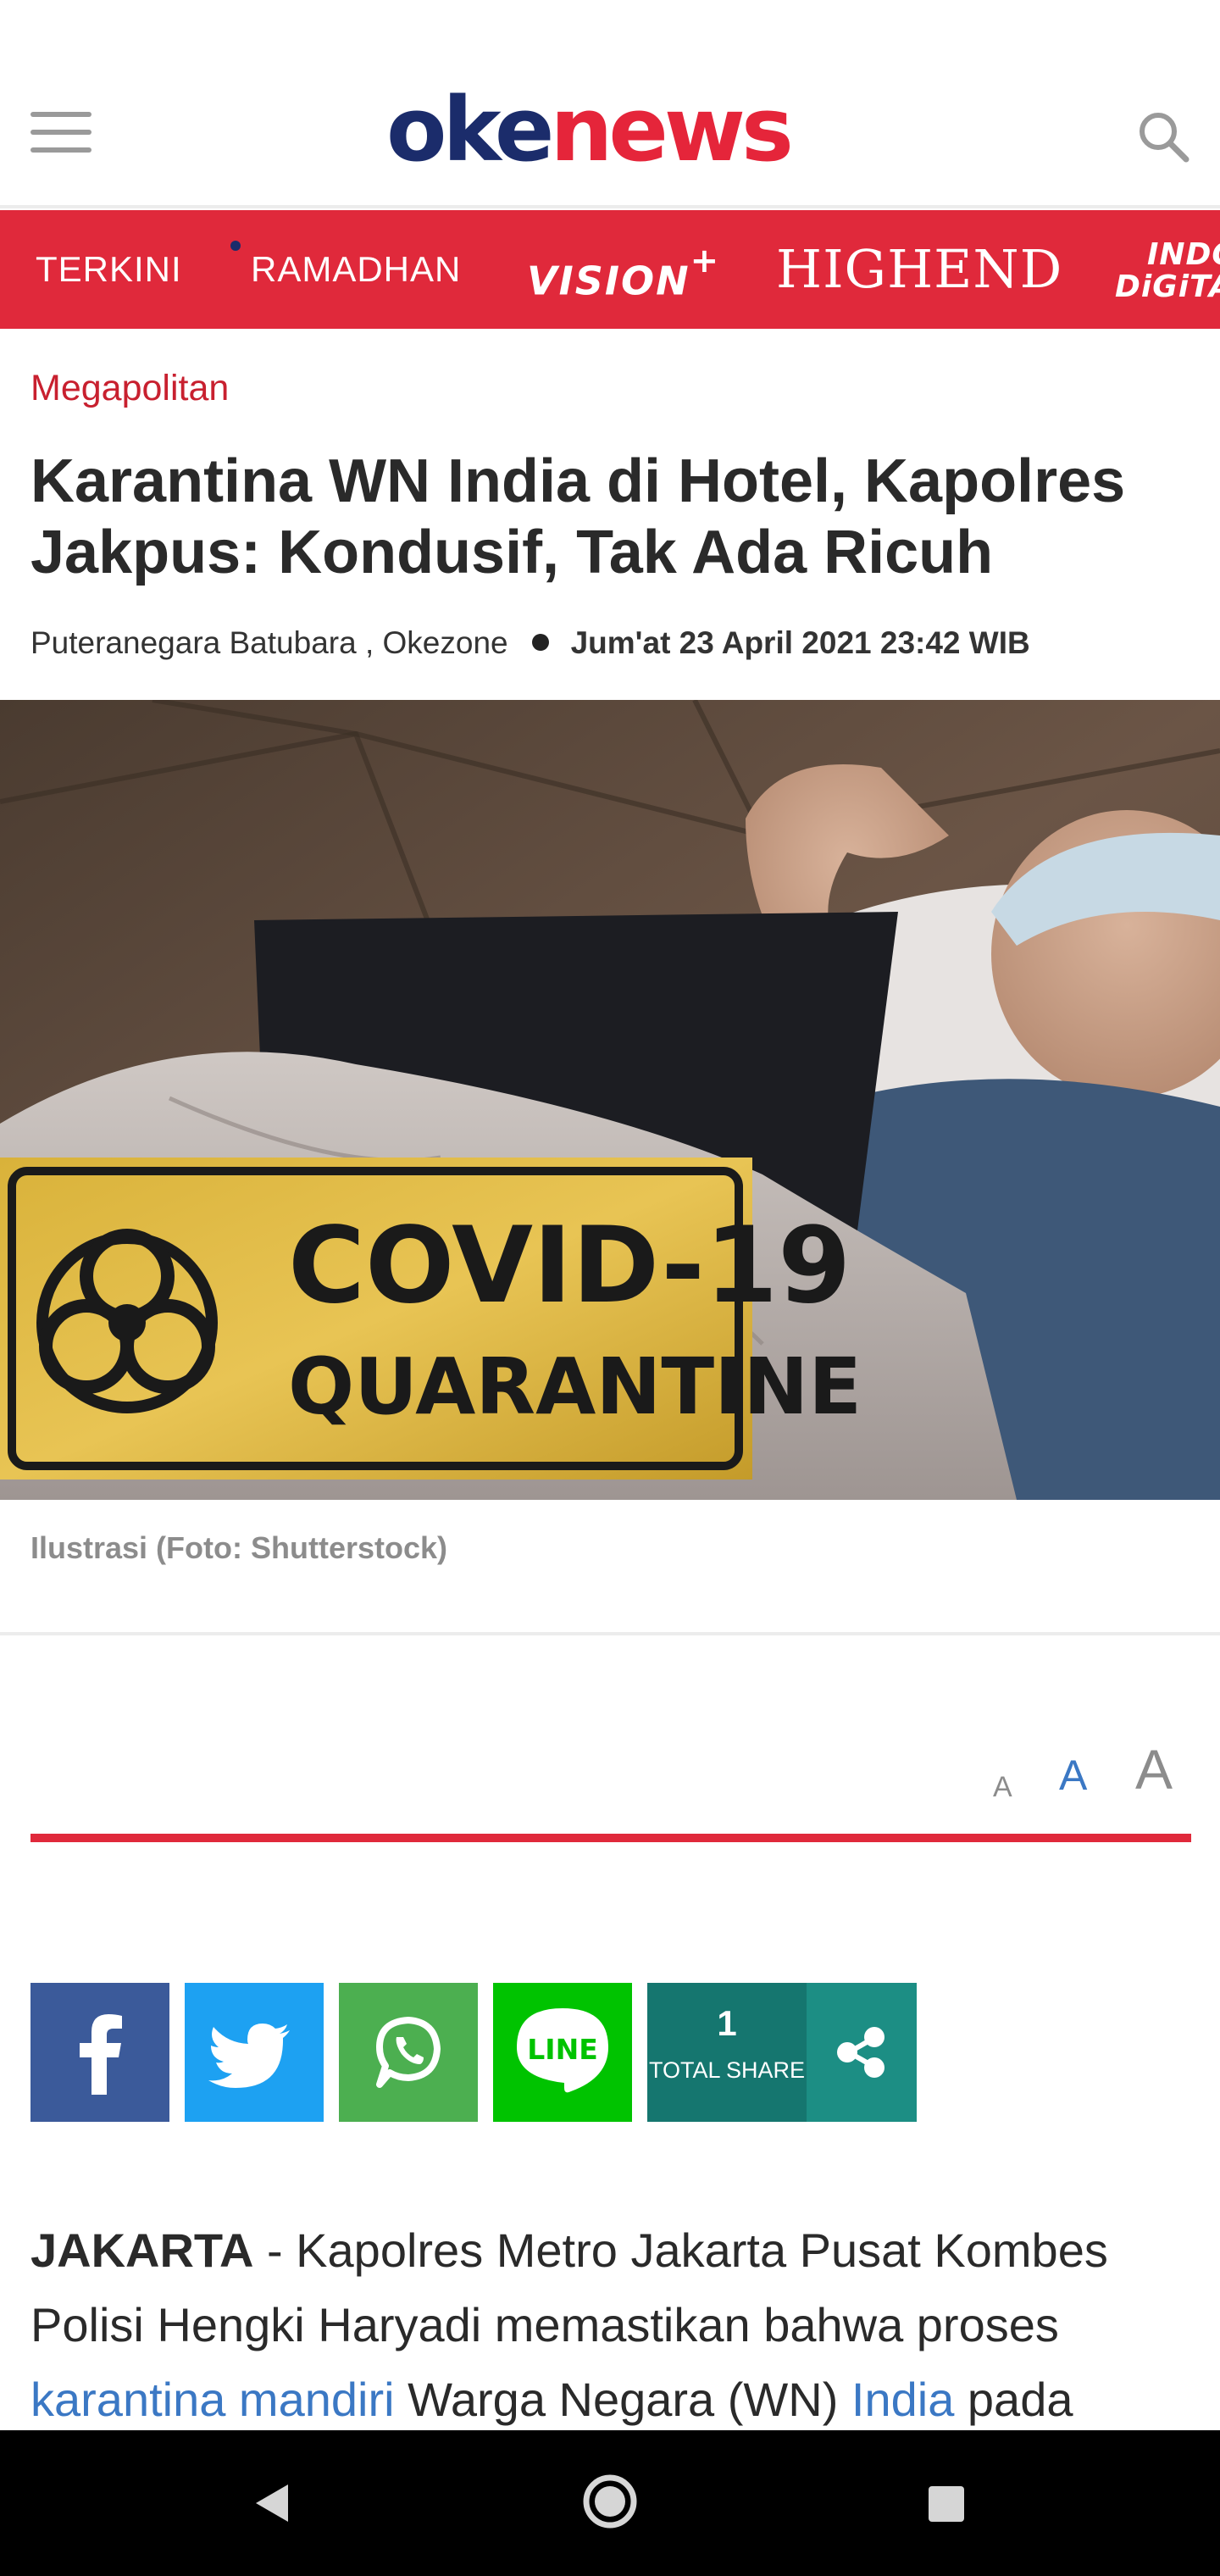 The height and width of the screenshot is (2576, 1220). Describe the element at coordinates (61, 135) in the screenshot. I see `menu-icon` at that location.